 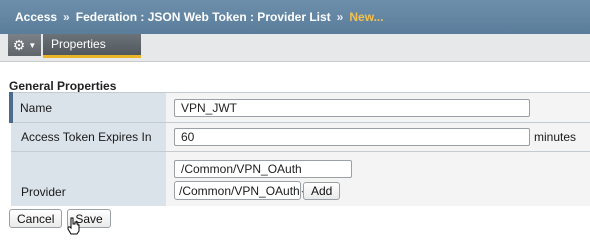 What do you see at coordinates (63, 86) in the screenshot?
I see `section-title: General Properties` at bounding box center [63, 86].